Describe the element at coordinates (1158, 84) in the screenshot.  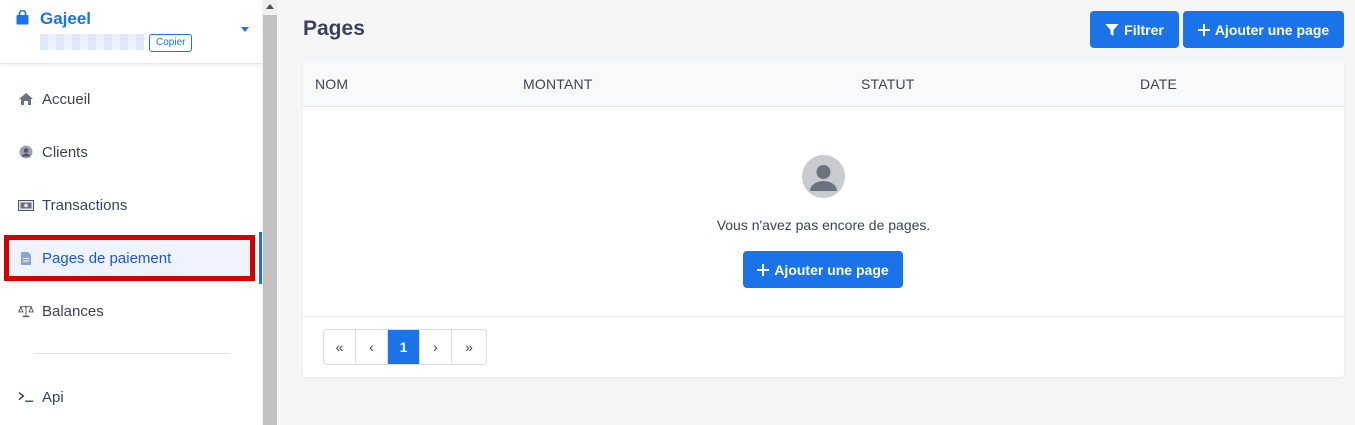
I see `column-header-date: DATE` at that location.